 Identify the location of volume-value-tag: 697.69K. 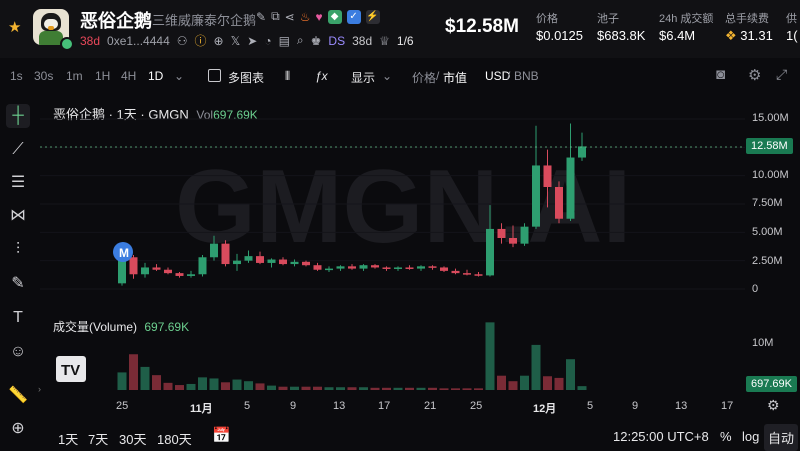
(771, 384).